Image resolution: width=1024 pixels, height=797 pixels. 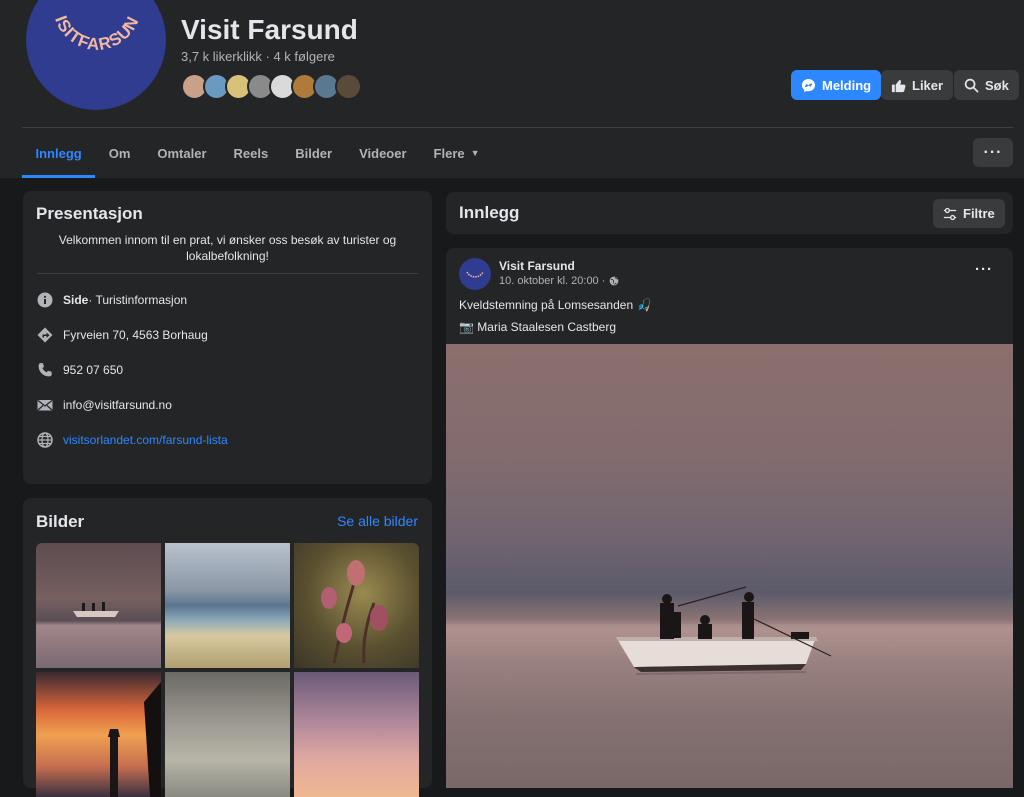 I want to click on post-text: Kveldstemning på Lomsesanden 🎣, so click(x=555, y=305).